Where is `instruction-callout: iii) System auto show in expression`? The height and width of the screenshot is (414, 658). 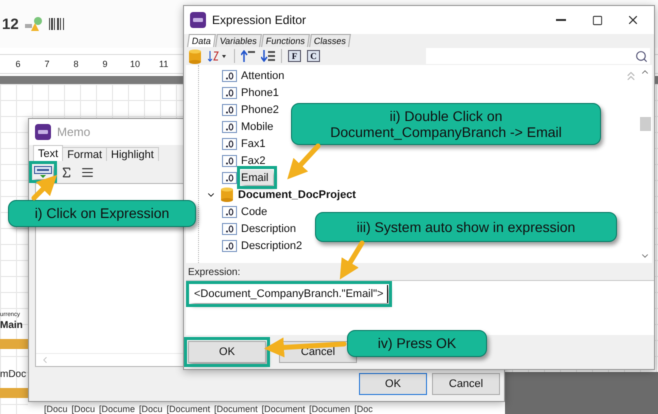 instruction-callout: iii) System auto show in expression is located at coordinates (466, 227).